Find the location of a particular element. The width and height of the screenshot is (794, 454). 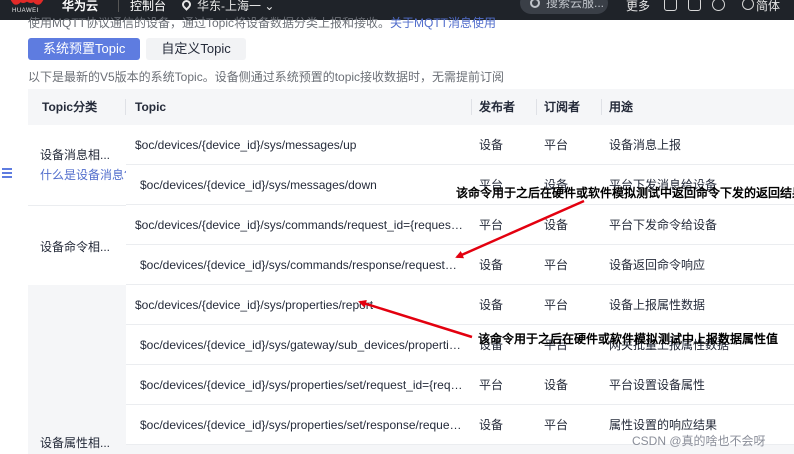

language-switch: 简体 is located at coordinates (768, 7).